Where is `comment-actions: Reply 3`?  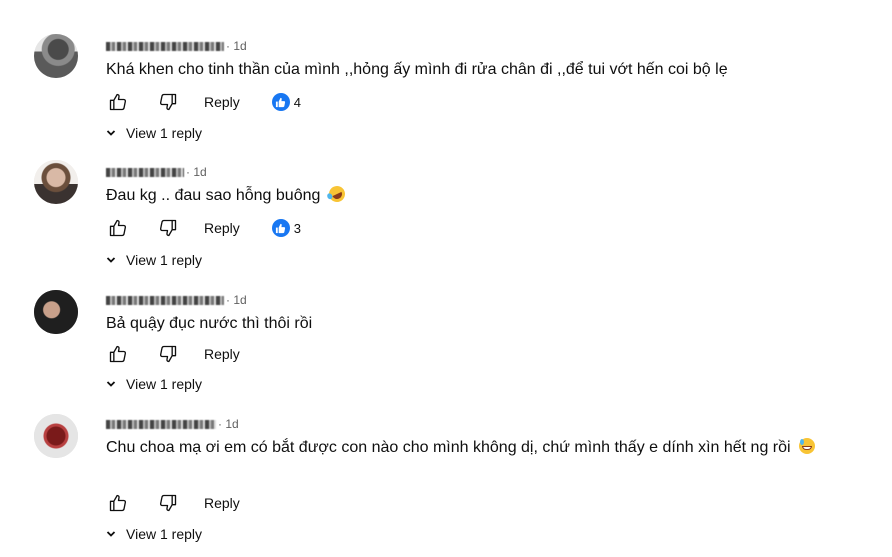
comment-actions: Reply 3 is located at coordinates (203, 228).